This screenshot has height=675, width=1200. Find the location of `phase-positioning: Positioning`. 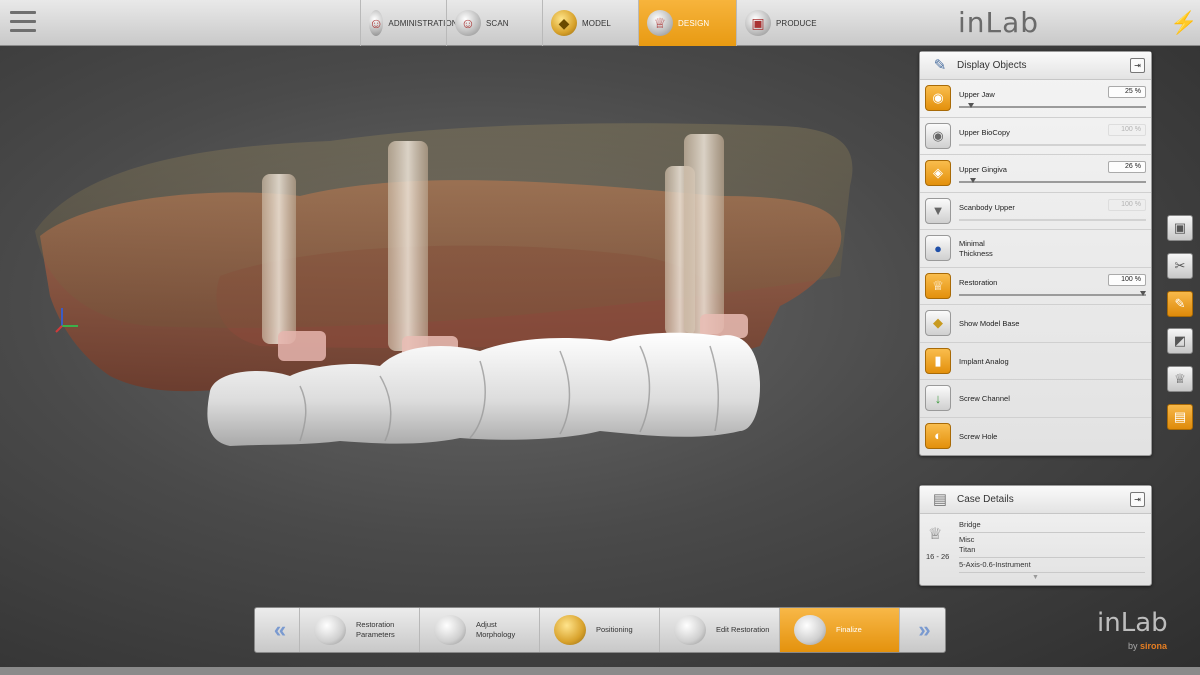

phase-positioning: Positioning is located at coordinates (599, 630).